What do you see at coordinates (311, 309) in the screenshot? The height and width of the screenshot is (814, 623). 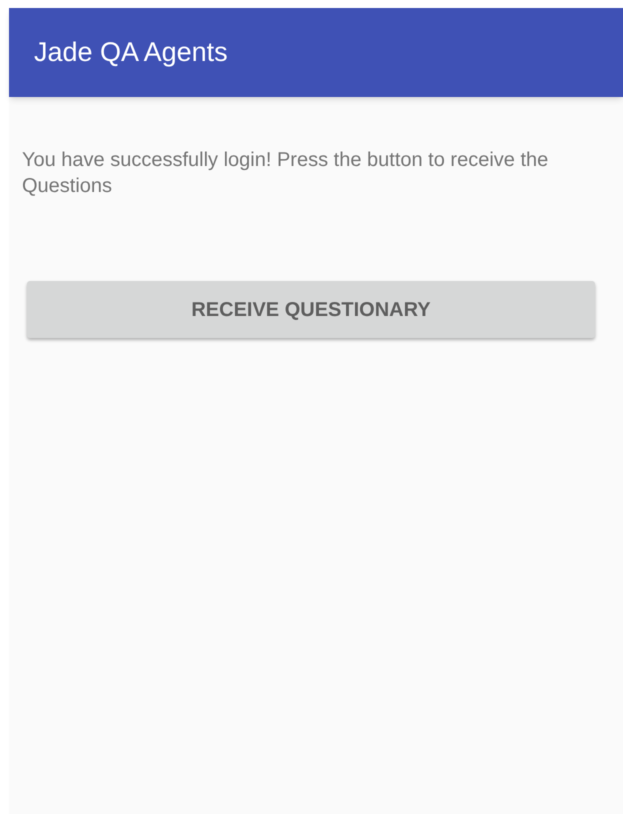 I see `receive-button: RECEIVE QUESTIONARY` at bounding box center [311, 309].